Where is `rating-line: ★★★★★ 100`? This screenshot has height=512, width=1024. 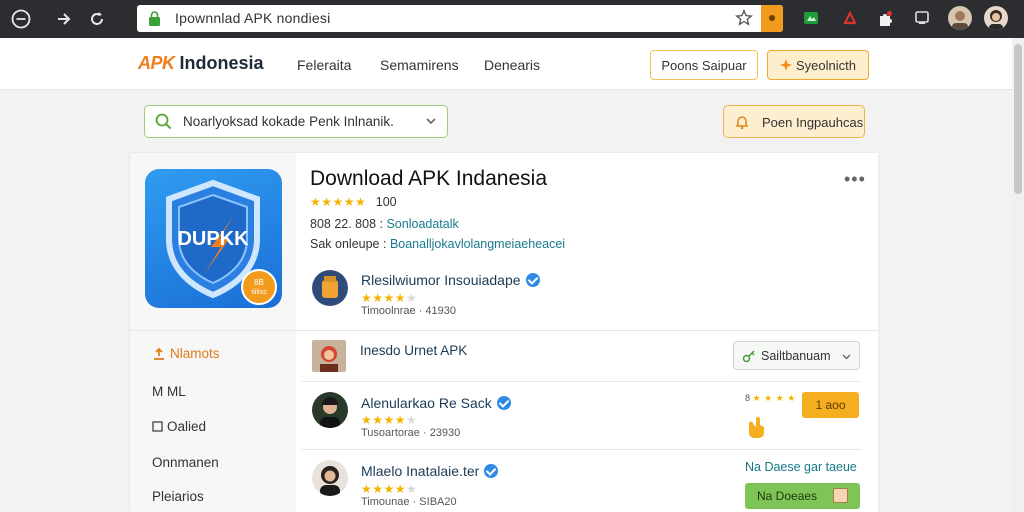
rating-line: ★★★★★ 100 is located at coordinates (353, 202).